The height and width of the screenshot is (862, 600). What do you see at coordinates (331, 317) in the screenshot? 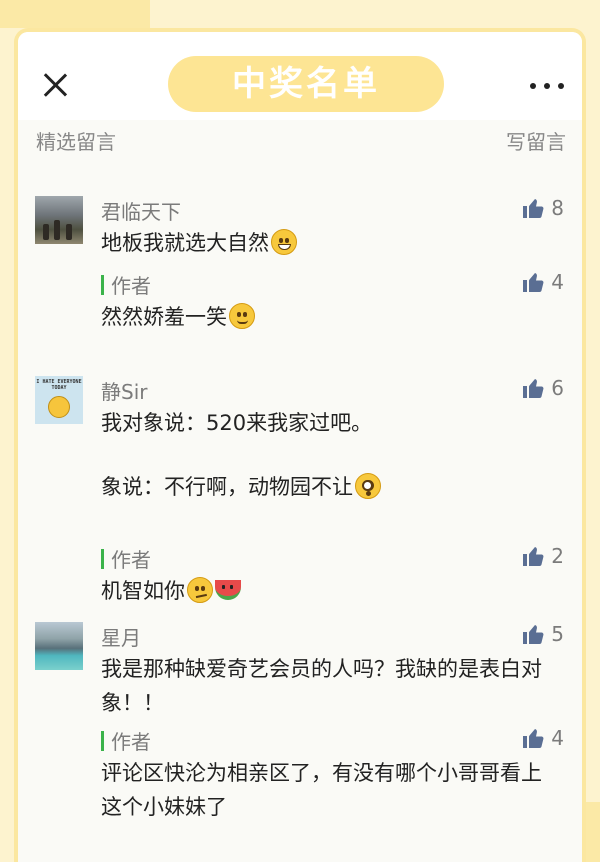
I see `reply-text: 然然娇羞一笑` at bounding box center [331, 317].